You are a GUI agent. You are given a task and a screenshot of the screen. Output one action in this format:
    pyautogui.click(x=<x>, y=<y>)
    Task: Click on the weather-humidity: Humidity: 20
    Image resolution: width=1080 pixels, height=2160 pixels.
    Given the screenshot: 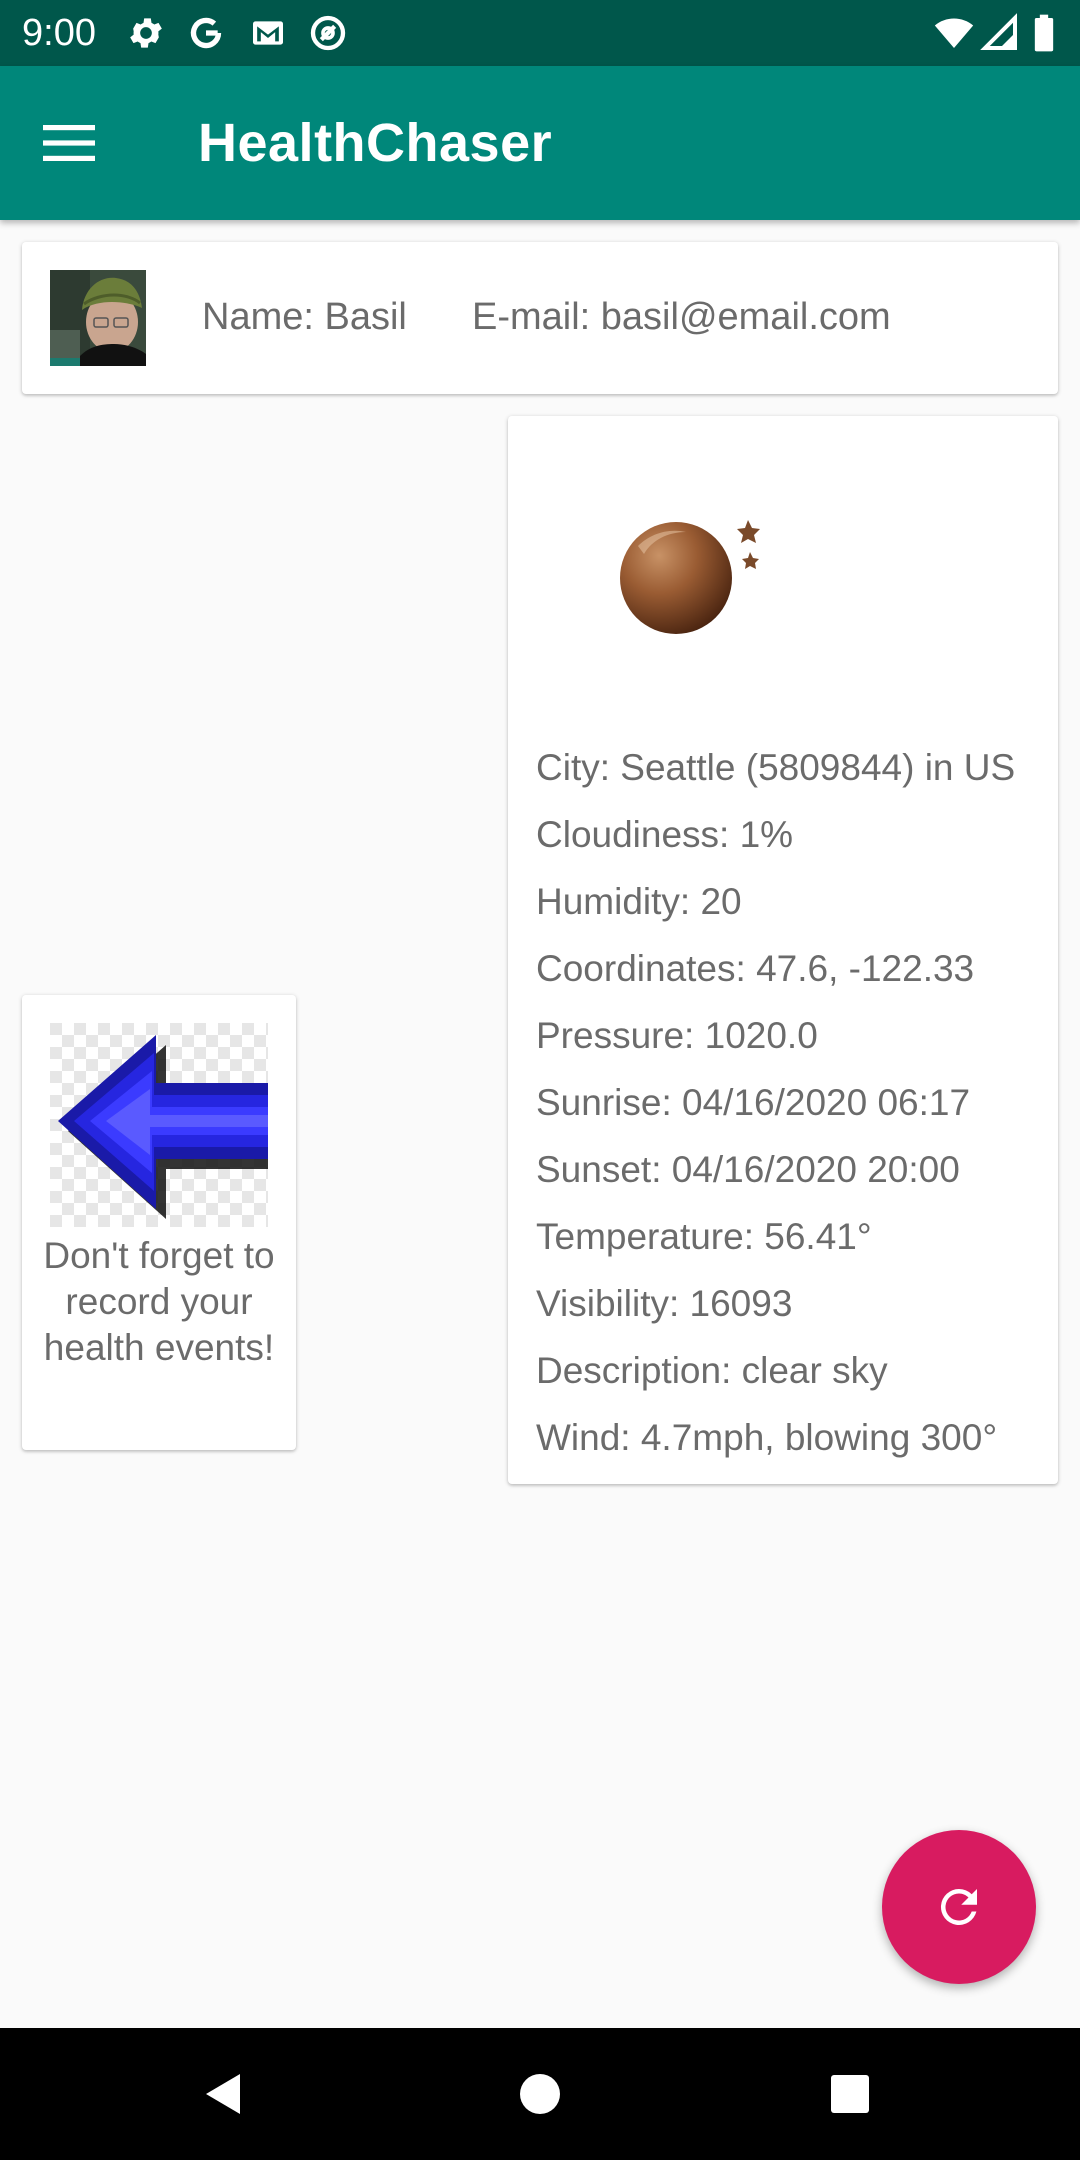 What is the action you would take?
    pyautogui.click(x=639, y=901)
    